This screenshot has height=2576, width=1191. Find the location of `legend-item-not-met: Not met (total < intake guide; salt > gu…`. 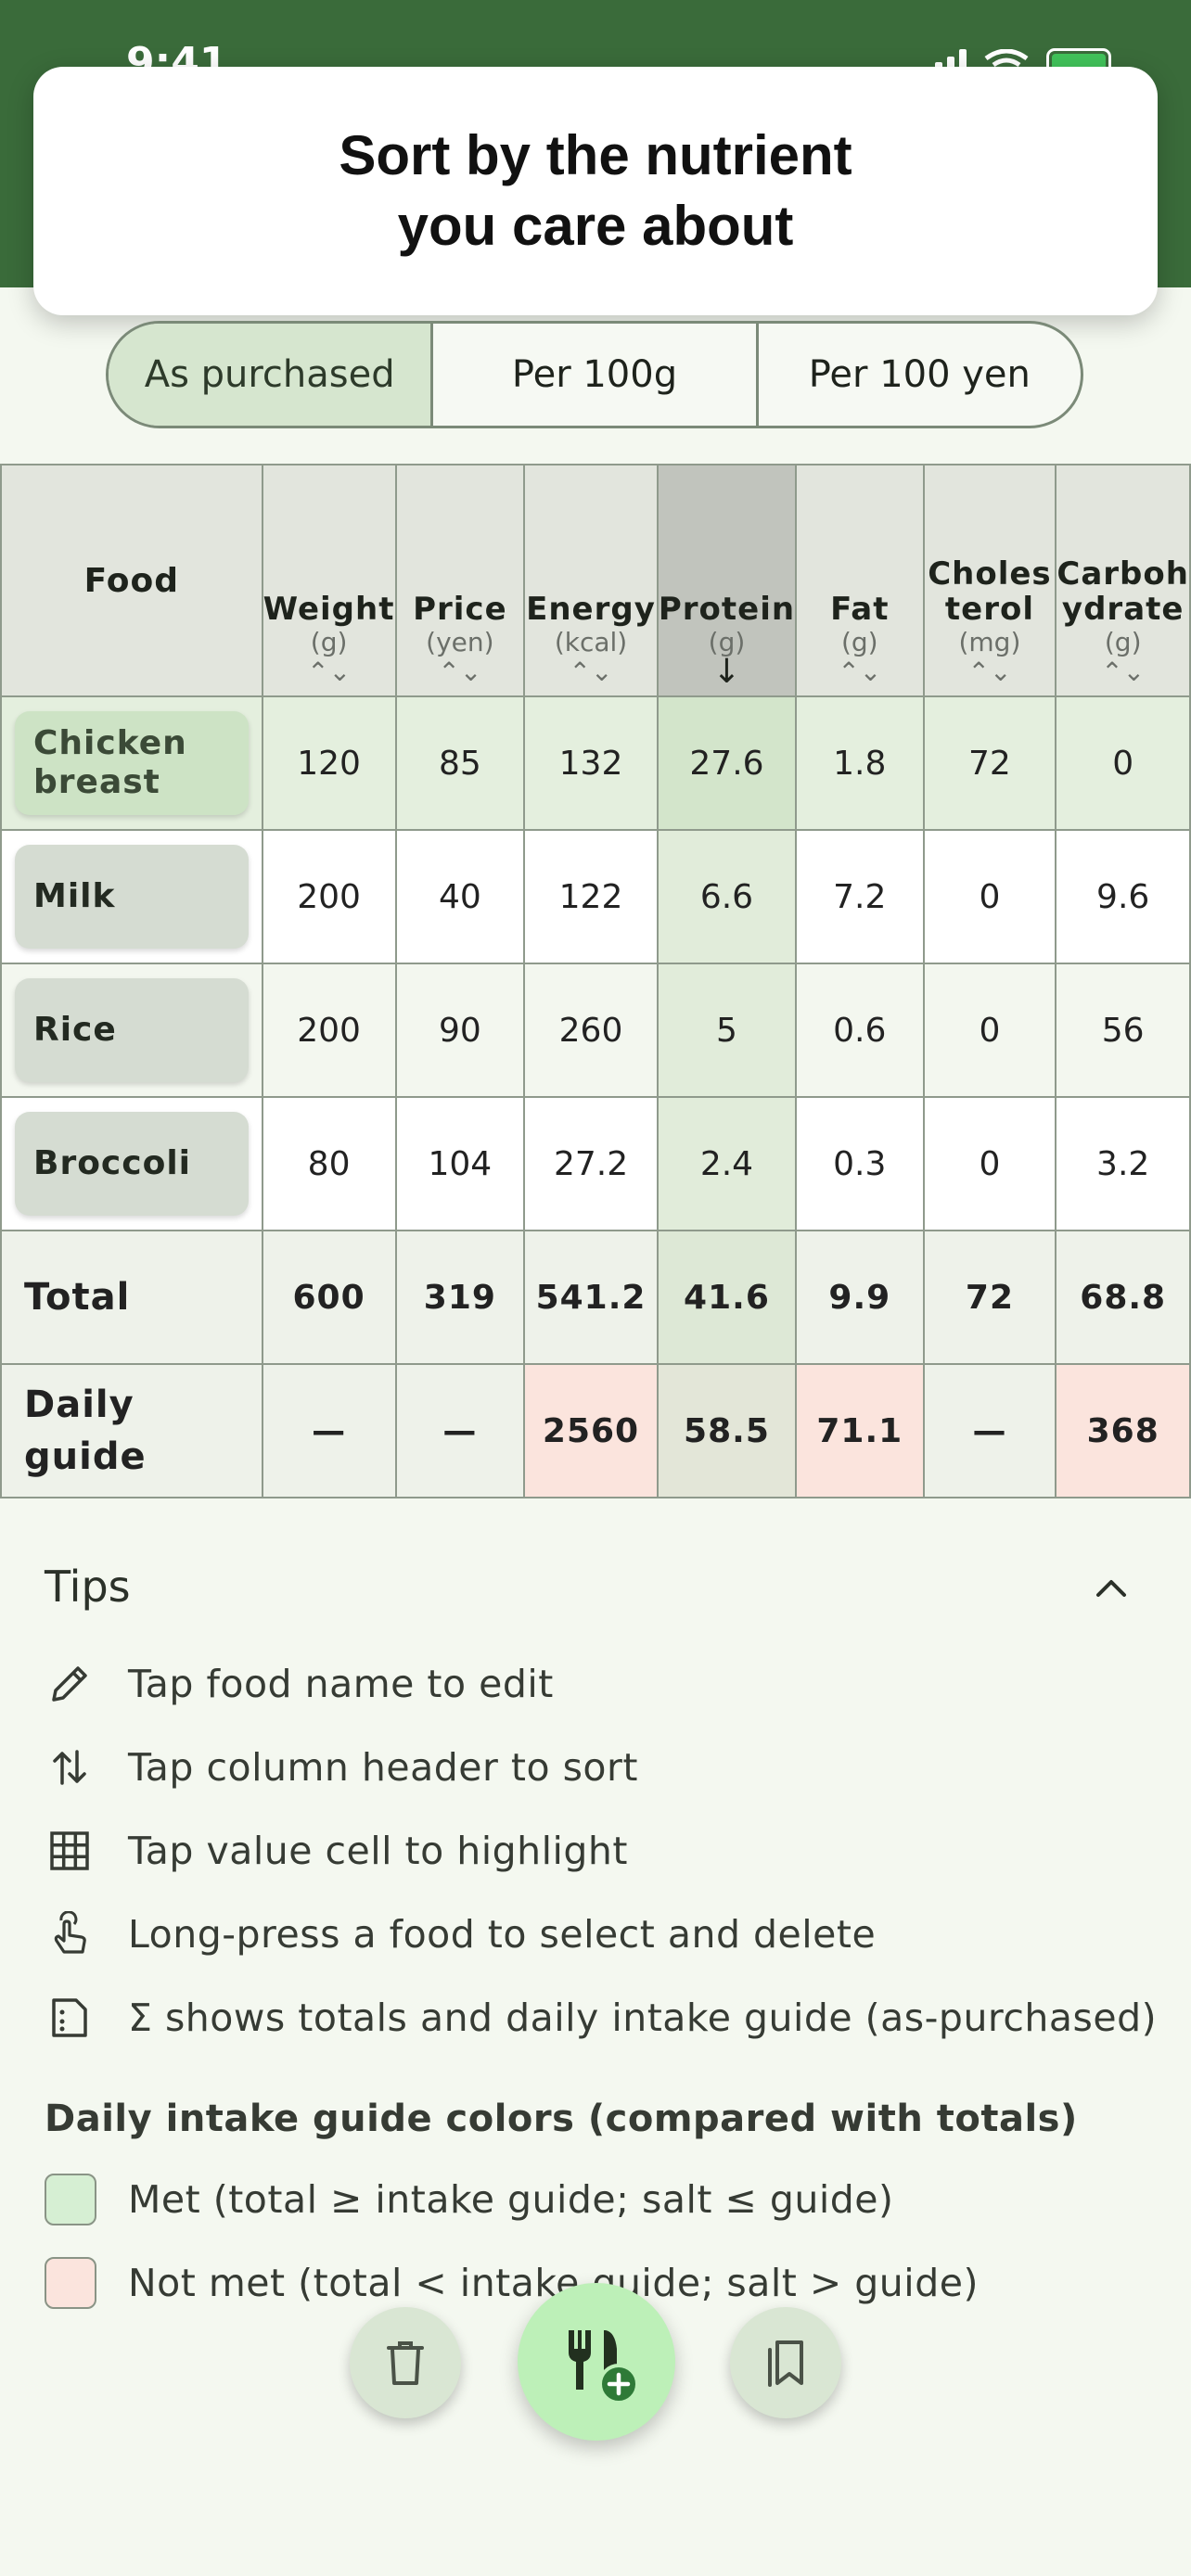

legend-item-not-met: Not met (total < intake guide; salt > gu… is located at coordinates (512, 2283).